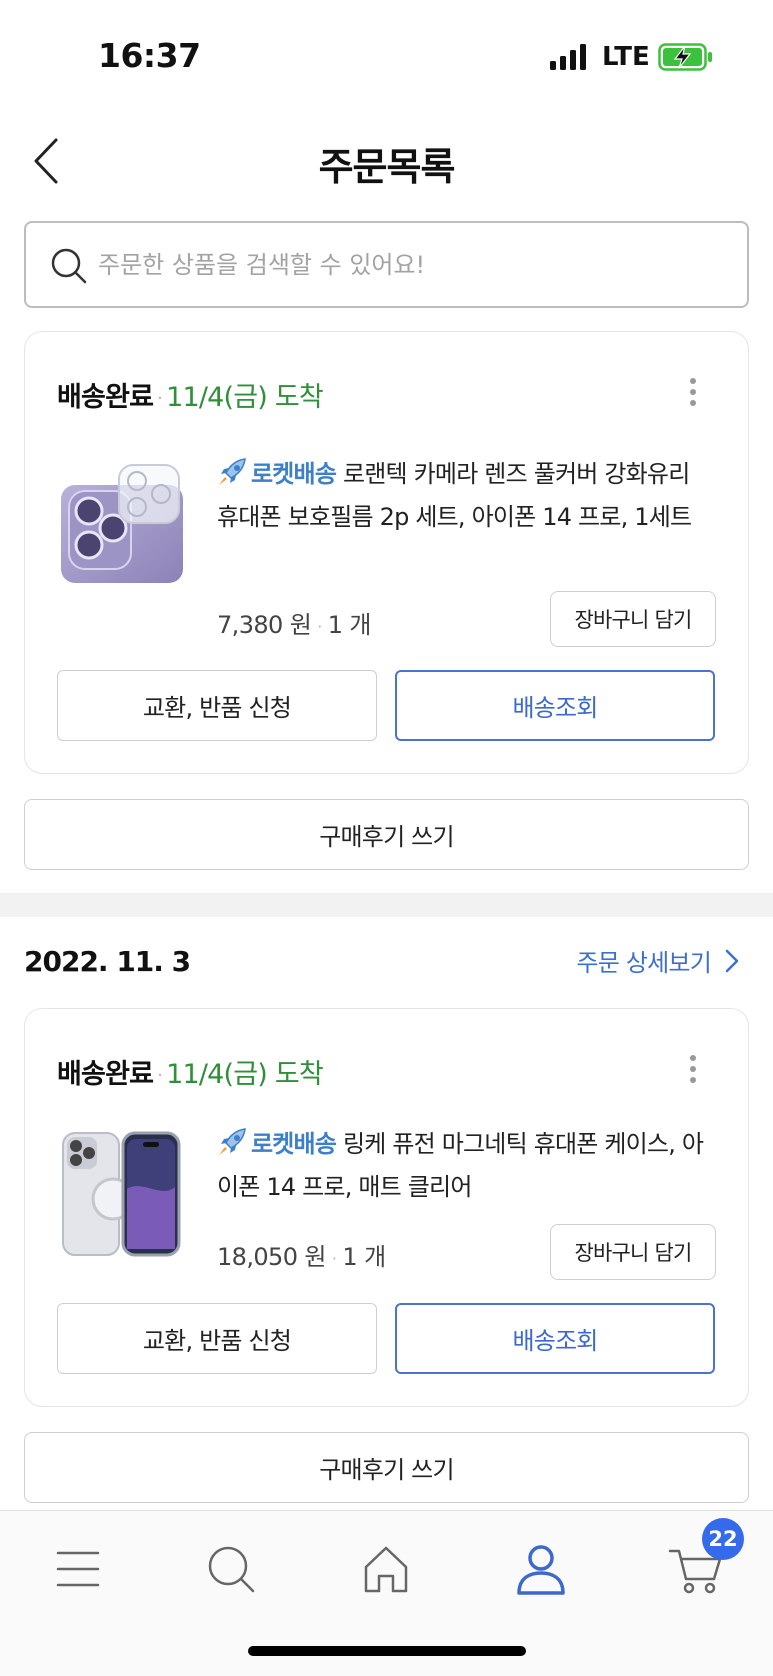  I want to click on chevron-right-icon, so click(732, 960).